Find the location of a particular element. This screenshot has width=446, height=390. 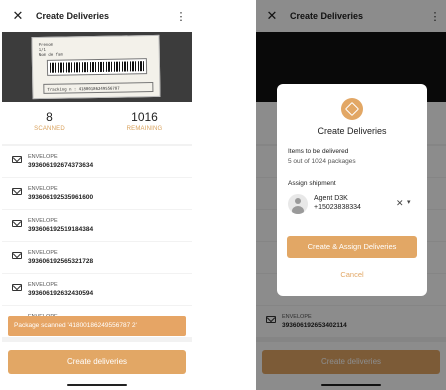

item-number: 393606192565321728 is located at coordinates (61, 261).